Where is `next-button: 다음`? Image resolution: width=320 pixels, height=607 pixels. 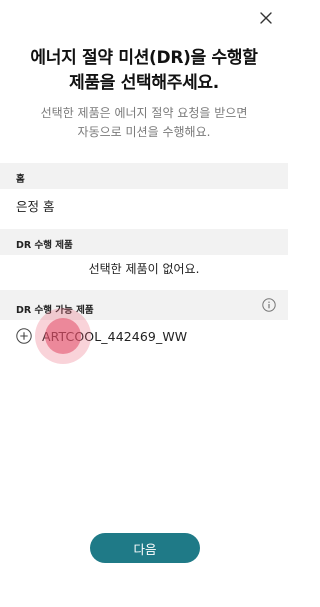
next-button: 다음 is located at coordinates (145, 548).